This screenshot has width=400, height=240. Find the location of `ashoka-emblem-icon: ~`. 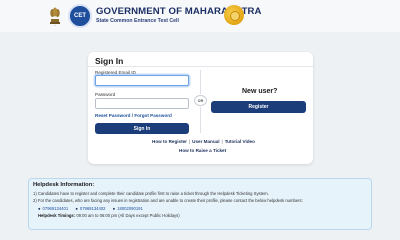

ashoka-emblem-icon: ~ is located at coordinates (55, 17).